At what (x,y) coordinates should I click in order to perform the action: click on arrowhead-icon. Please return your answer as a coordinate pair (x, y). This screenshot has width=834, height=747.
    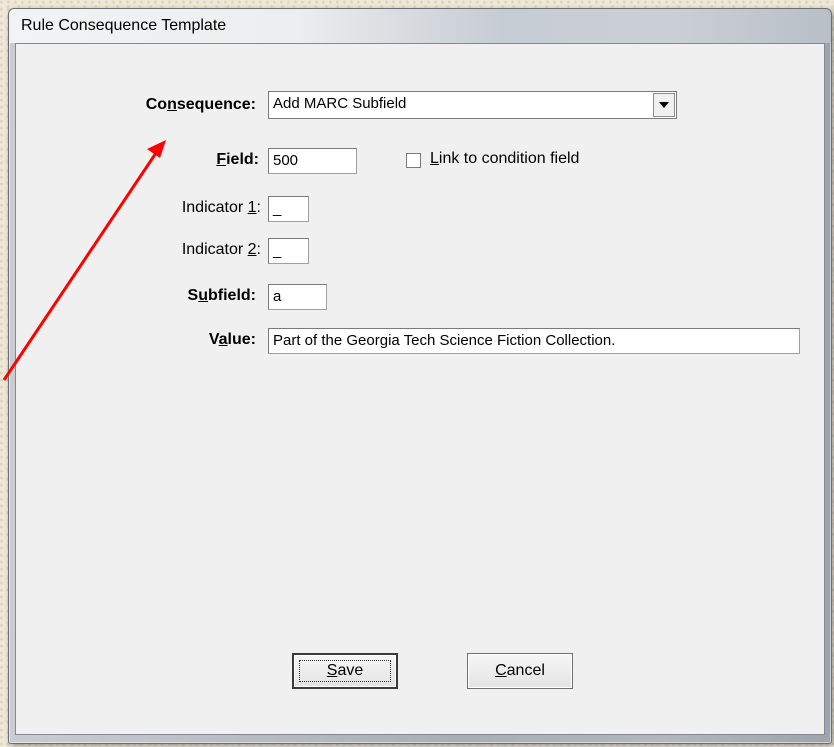
    Looking at the image, I should click on (156, 149).